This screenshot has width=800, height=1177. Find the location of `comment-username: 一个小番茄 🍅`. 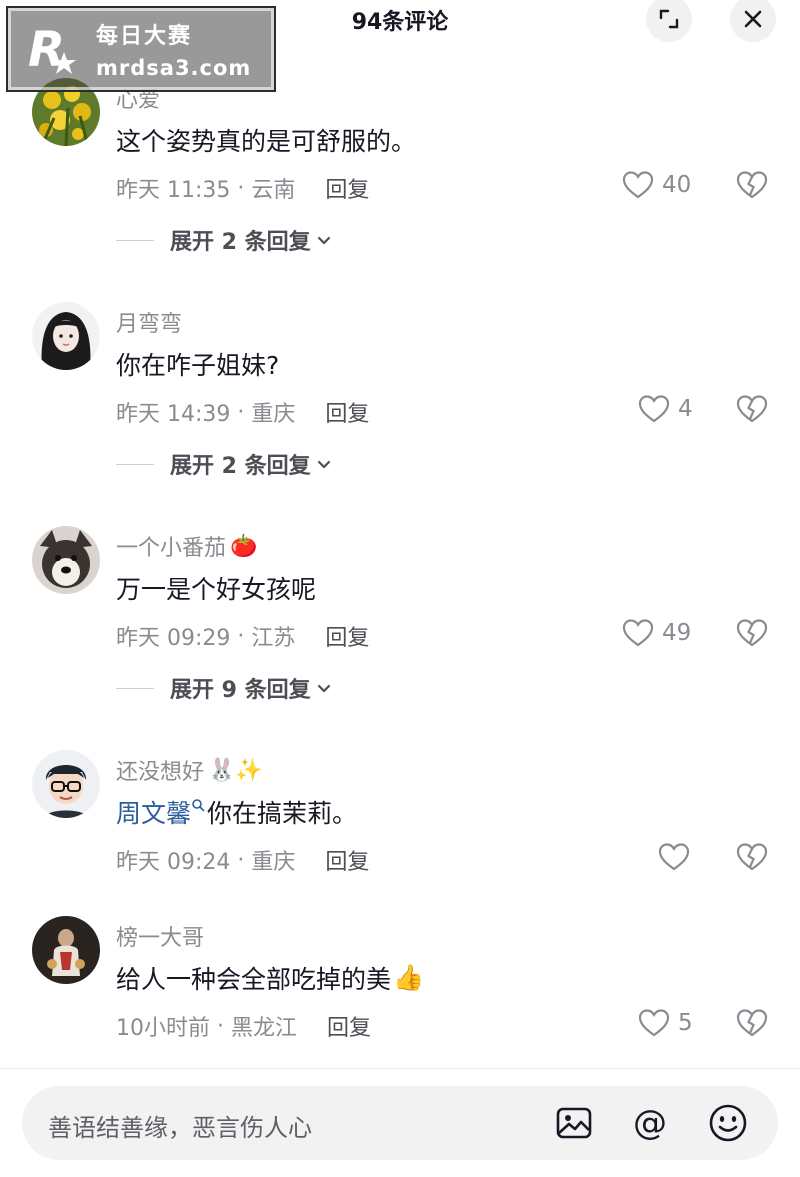

comment-username: 一个小番茄 🍅 is located at coordinates (186, 546).